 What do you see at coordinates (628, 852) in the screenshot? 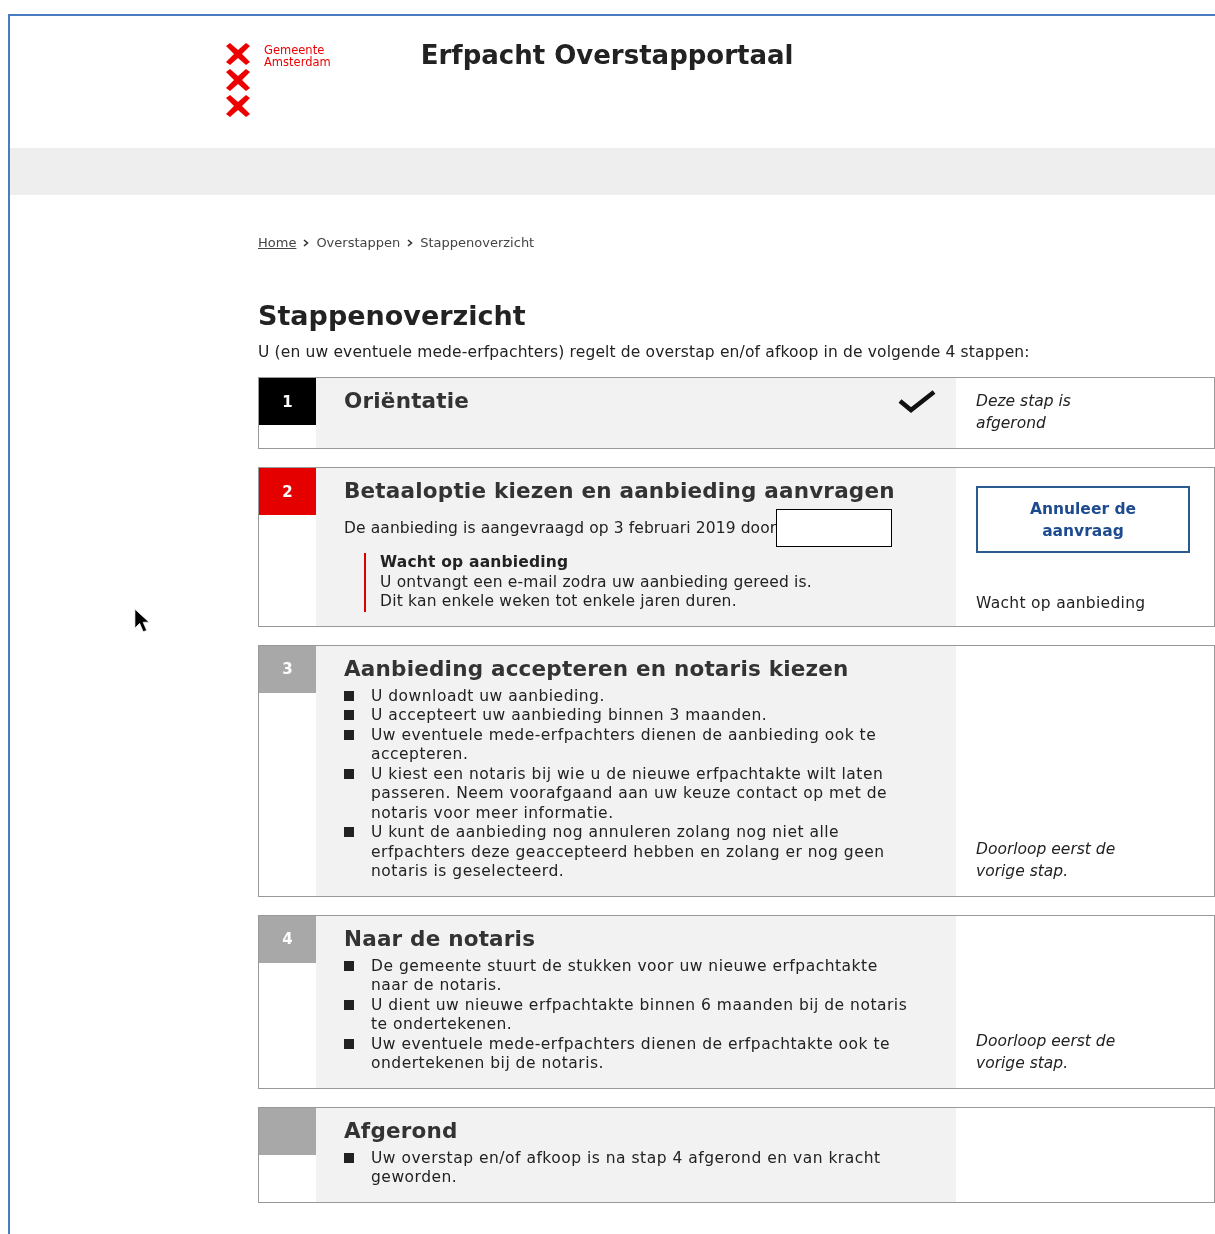
I see `bullet-text: U kunt de aanbieding nog annuleren zolang nog niet alle erfpachters deze geaccepteerd hebben en zolang er nog geen notaris is geselecteerd.` at bounding box center [628, 852].